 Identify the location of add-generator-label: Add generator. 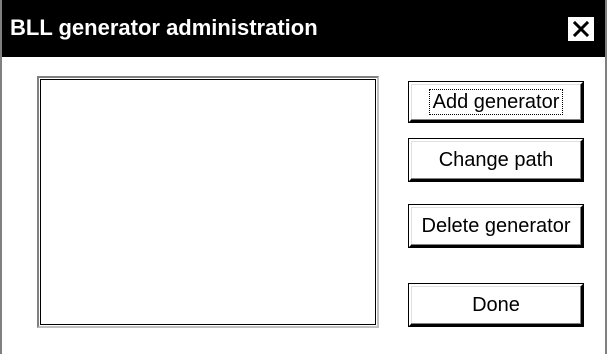
(496, 102).